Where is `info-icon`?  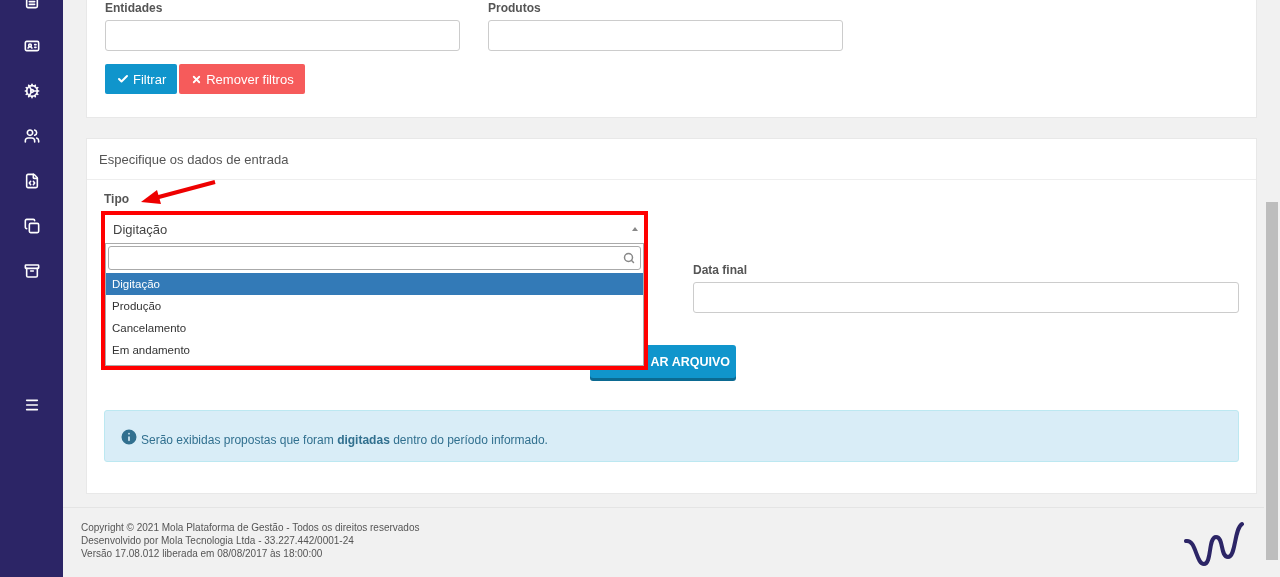
info-icon is located at coordinates (129, 437).